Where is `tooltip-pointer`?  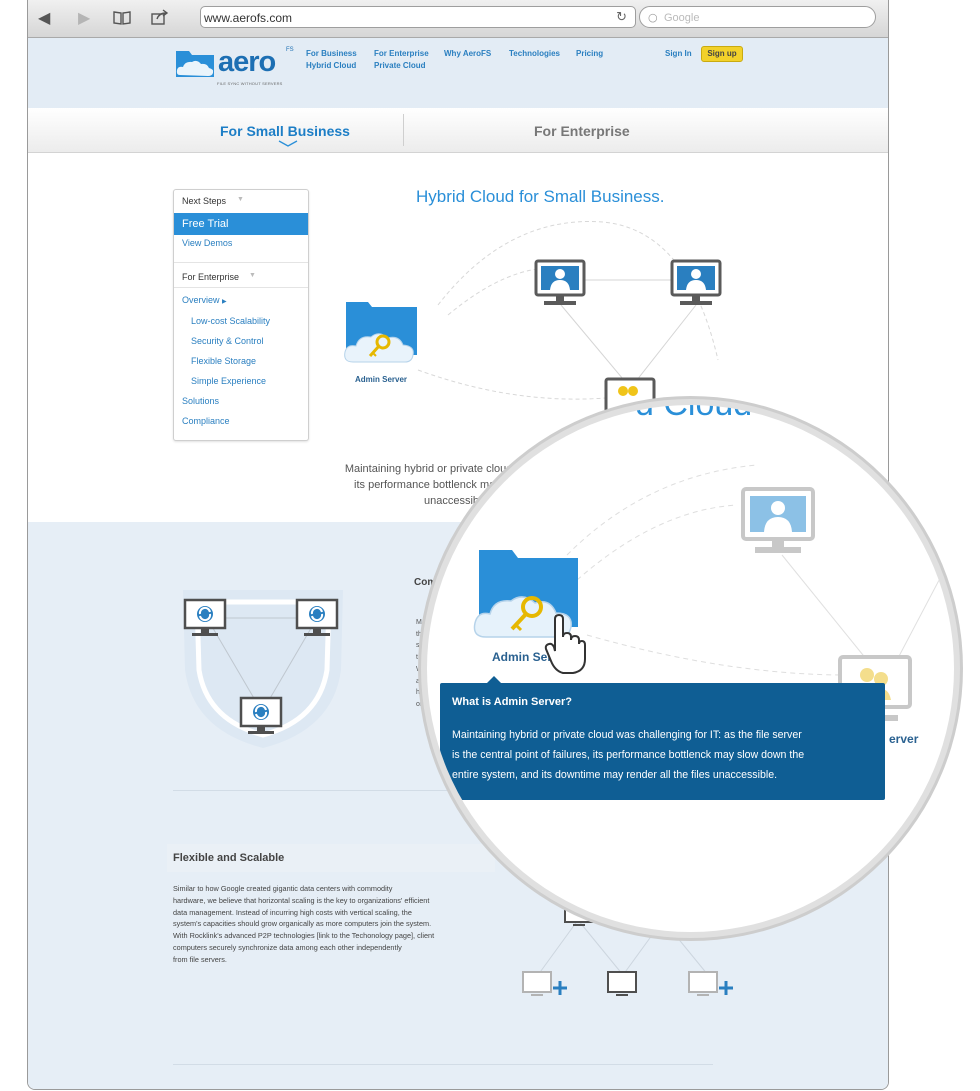
tooltip-pointer is located at coordinates (494, 679).